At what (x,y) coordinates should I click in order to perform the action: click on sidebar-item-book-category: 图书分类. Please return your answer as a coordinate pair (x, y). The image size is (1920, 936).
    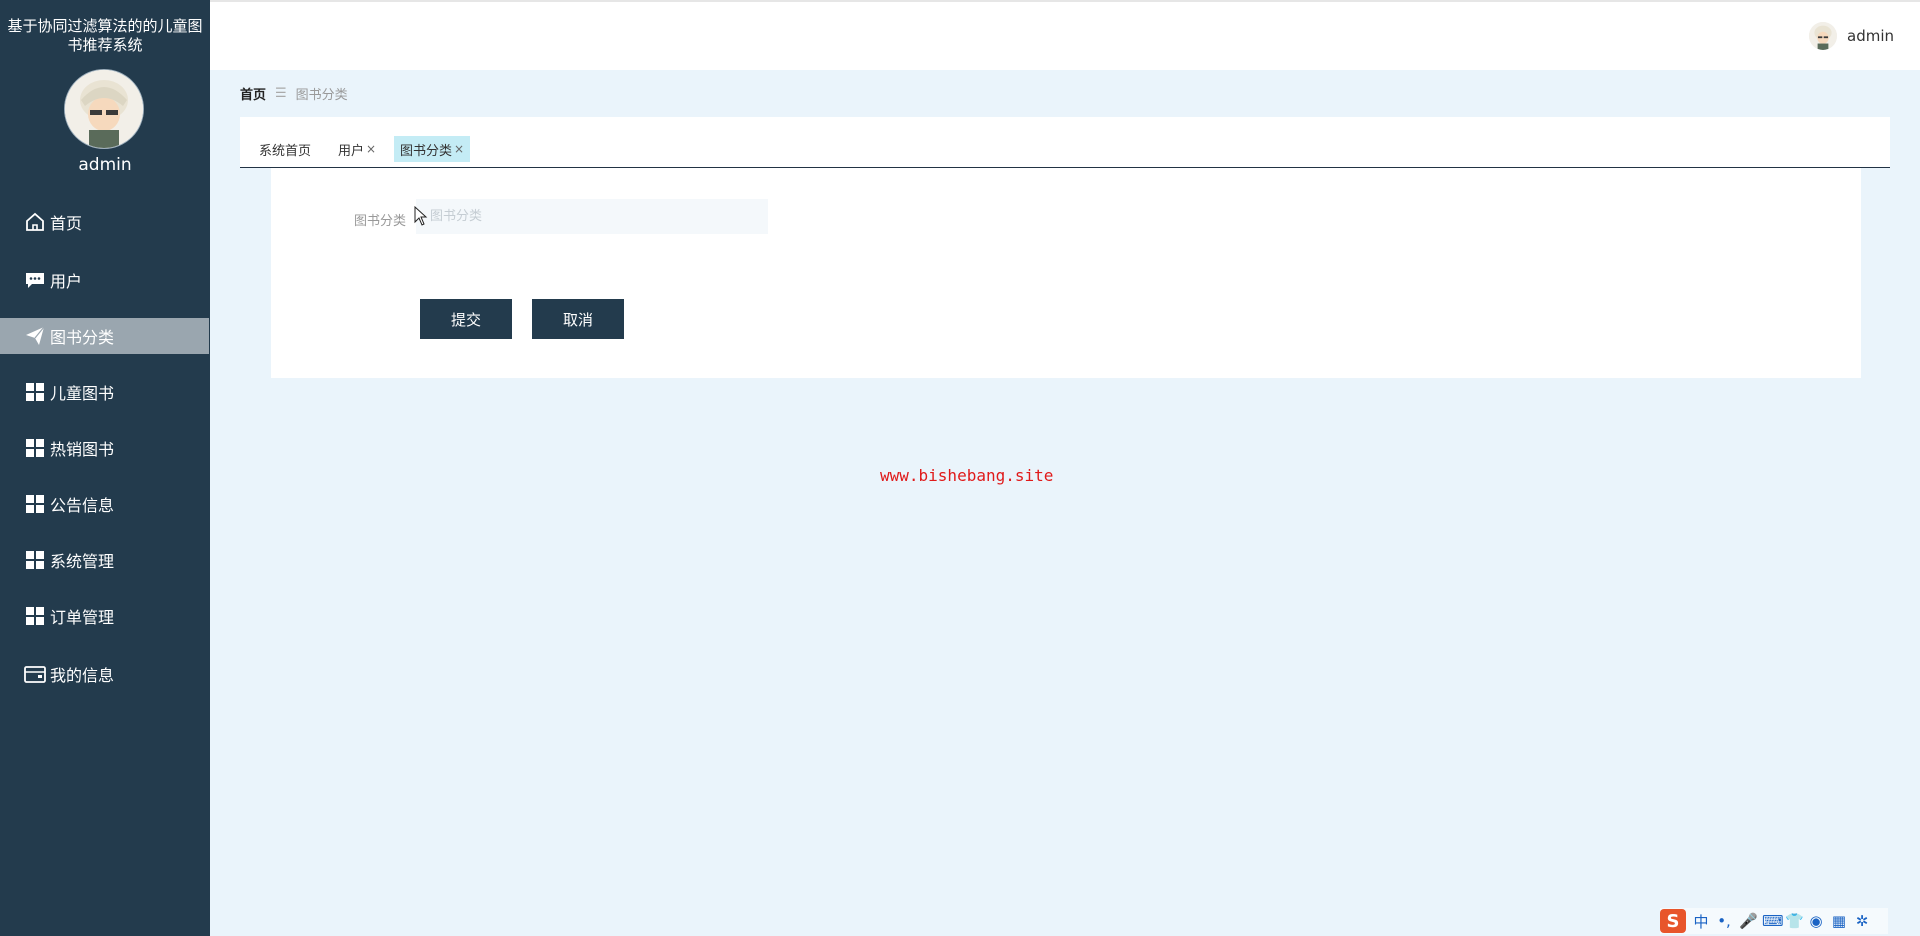
    Looking at the image, I should click on (104, 336).